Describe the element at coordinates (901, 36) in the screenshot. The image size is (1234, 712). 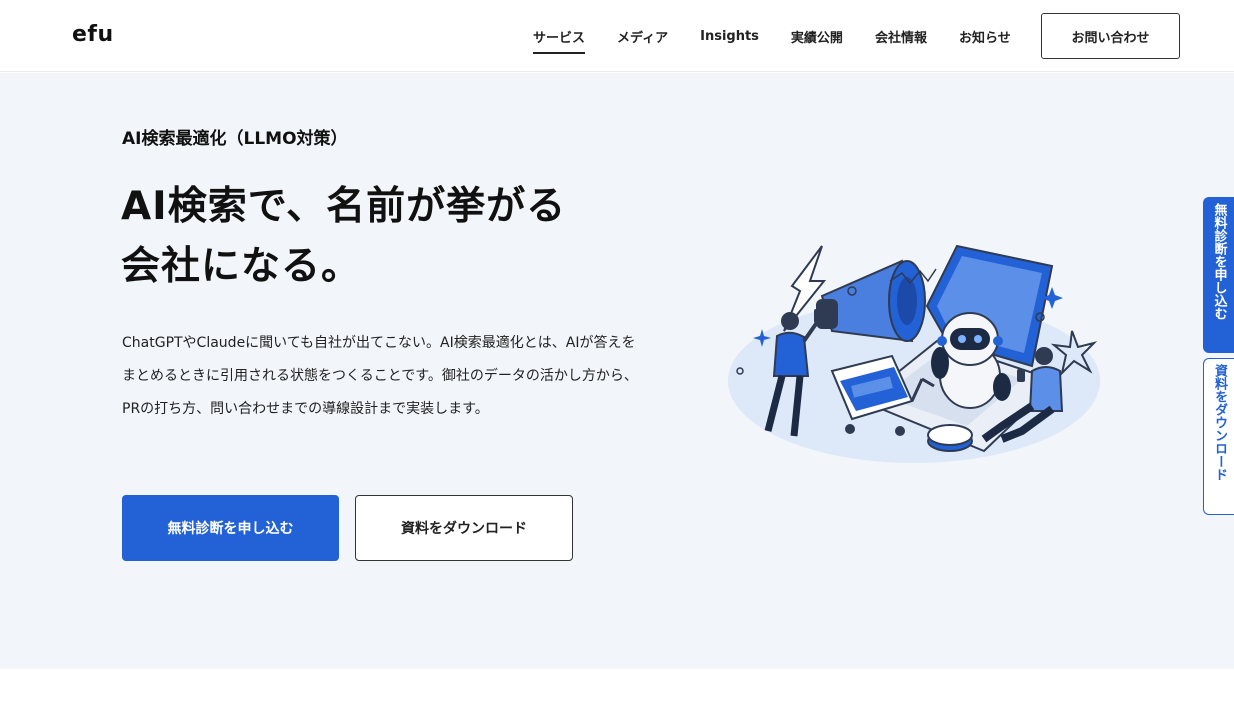
I see `nav-item-company: 会社情報` at that location.